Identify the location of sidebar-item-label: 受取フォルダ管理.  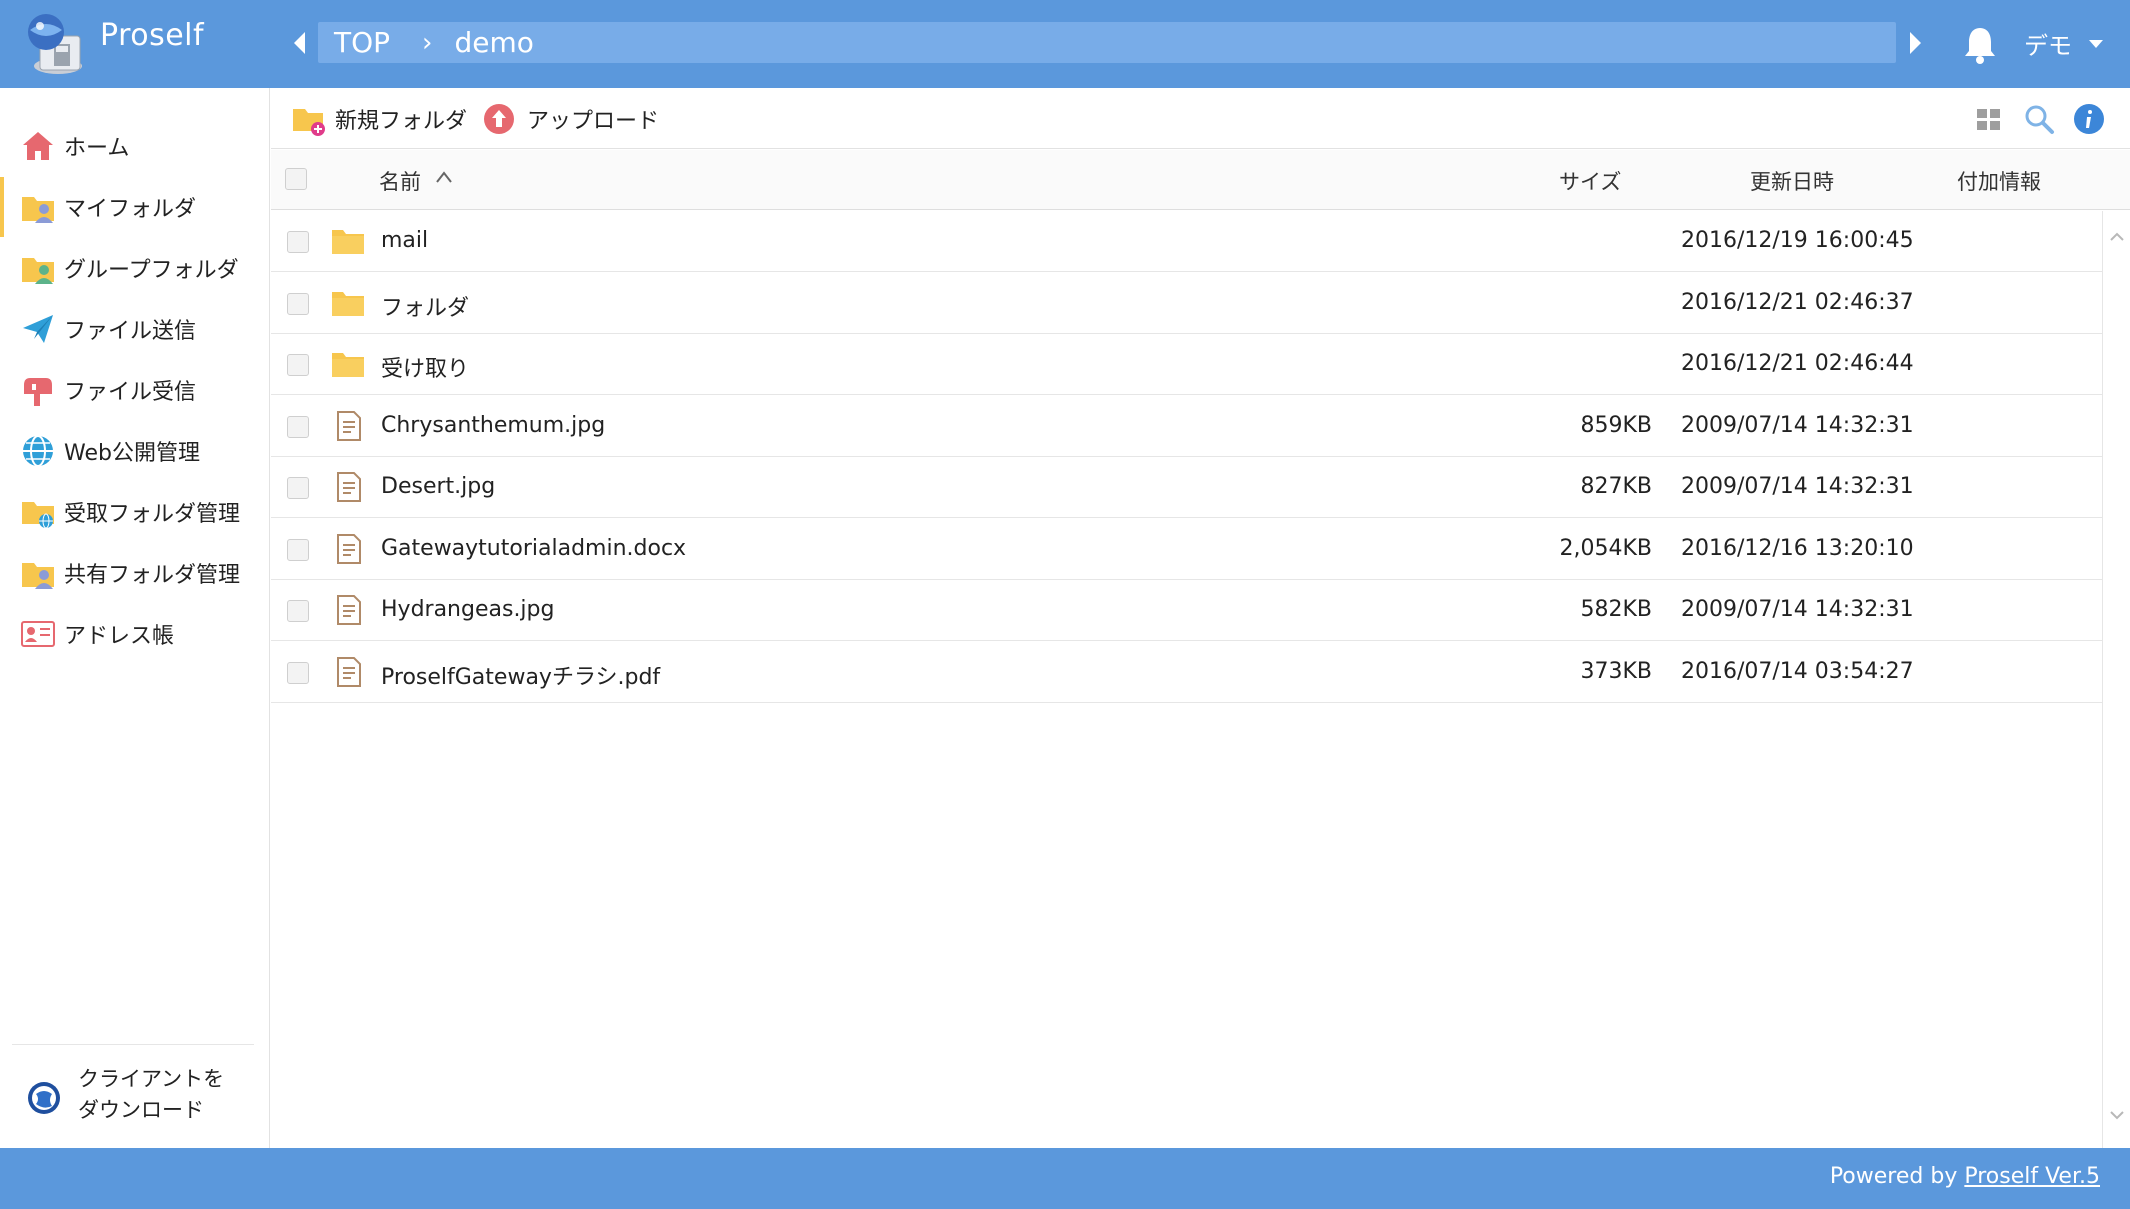
(152, 514).